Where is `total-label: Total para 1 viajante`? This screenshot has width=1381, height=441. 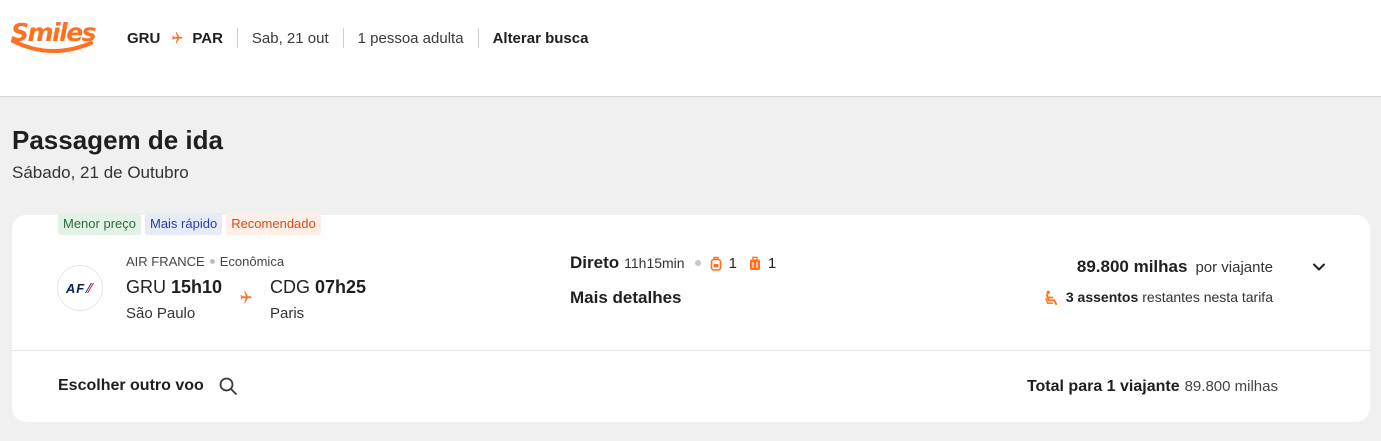
total-label: Total para 1 viajante is located at coordinates (1103, 386).